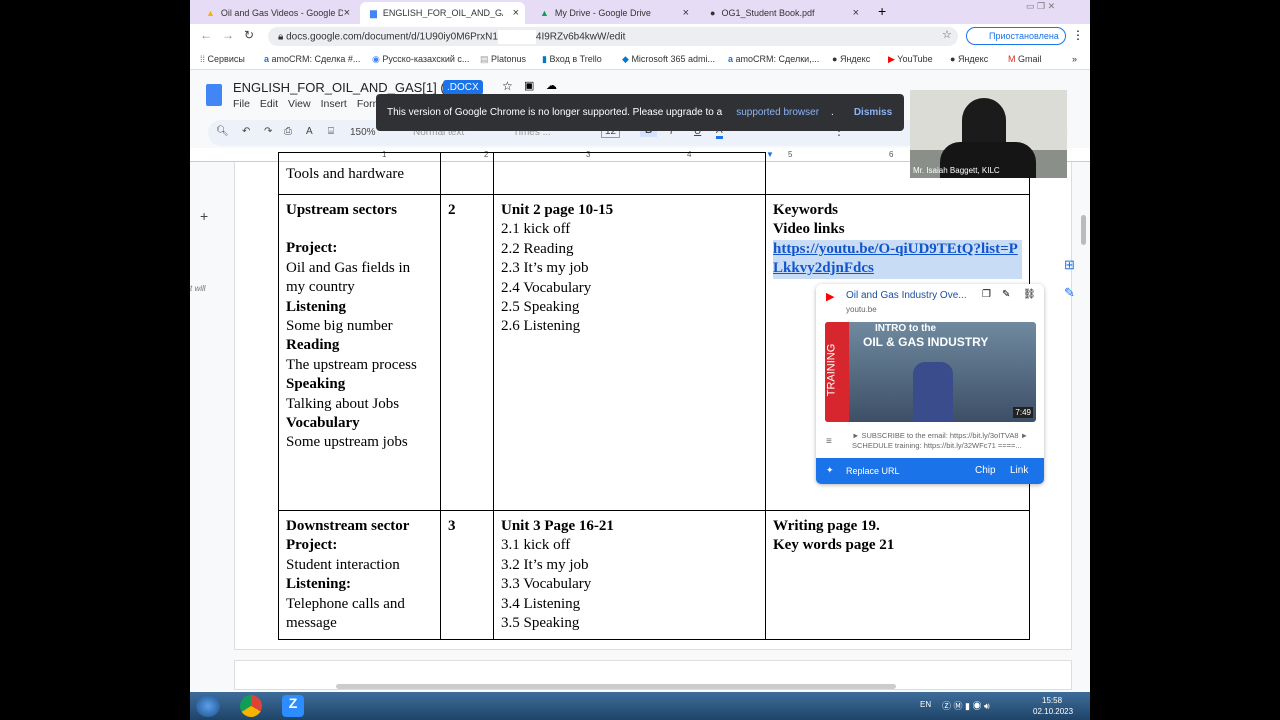 The height and width of the screenshot is (720, 1280). Describe the element at coordinates (529, 85) in the screenshot. I see `move-icon: ▣` at that location.